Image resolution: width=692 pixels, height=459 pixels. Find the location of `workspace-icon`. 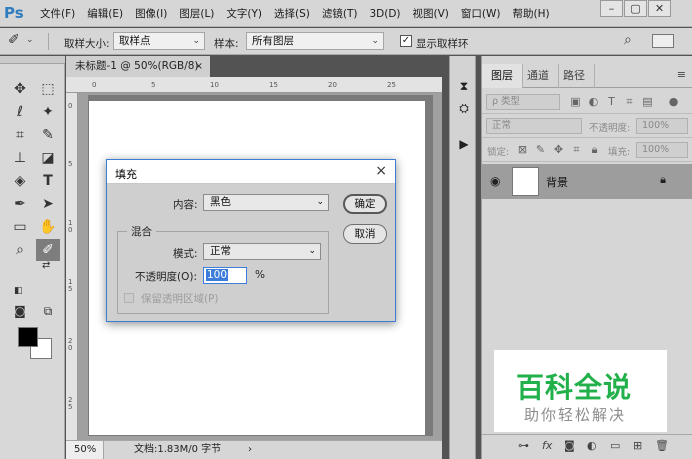

workspace-icon is located at coordinates (663, 41).